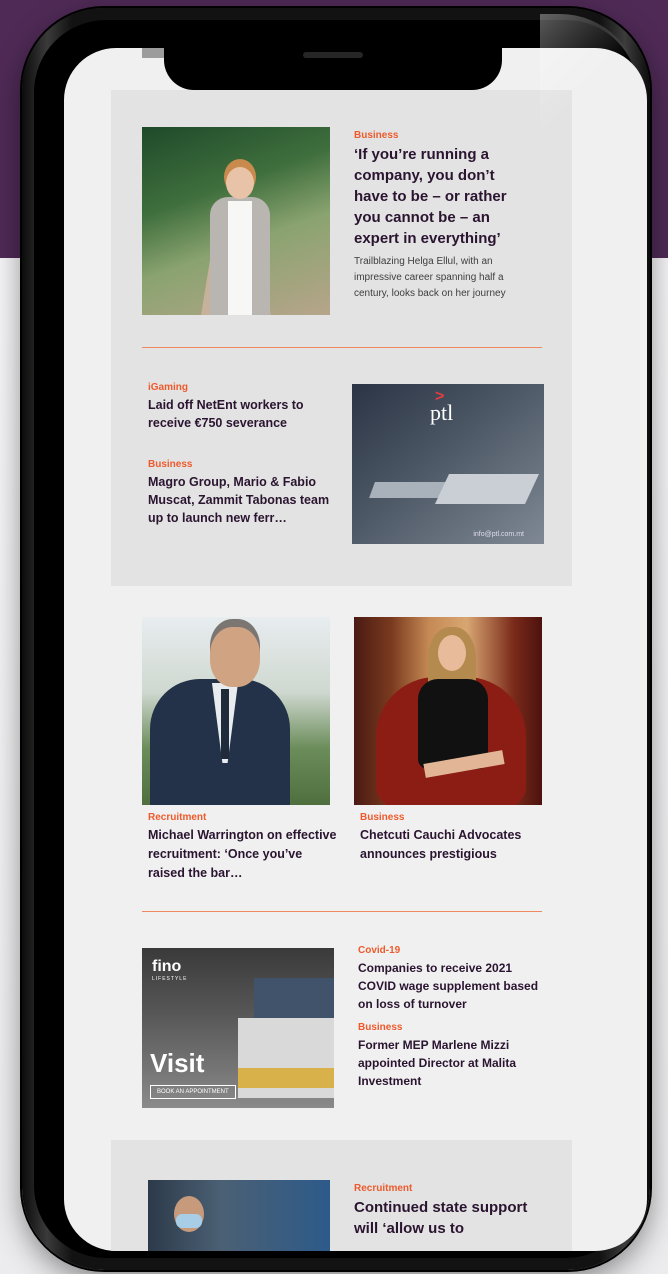 This screenshot has height=1274, width=668. What do you see at coordinates (238, 1028) in the screenshot?
I see `fino-advertisement: fino LIFESTYLE Visit BOOK AN APPOINTMENT` at bounding box center [238, 1028].